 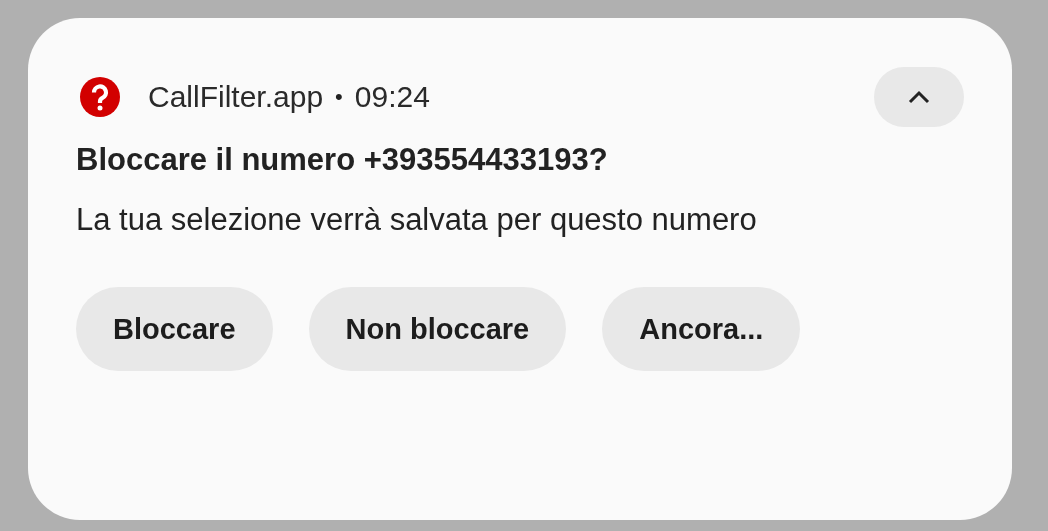 What do you see at coordinates (417, 220) in the screenshot?
I see `notification-body: La tua selezione verrà salvata per questo numero` at bounding box center [417, 220].